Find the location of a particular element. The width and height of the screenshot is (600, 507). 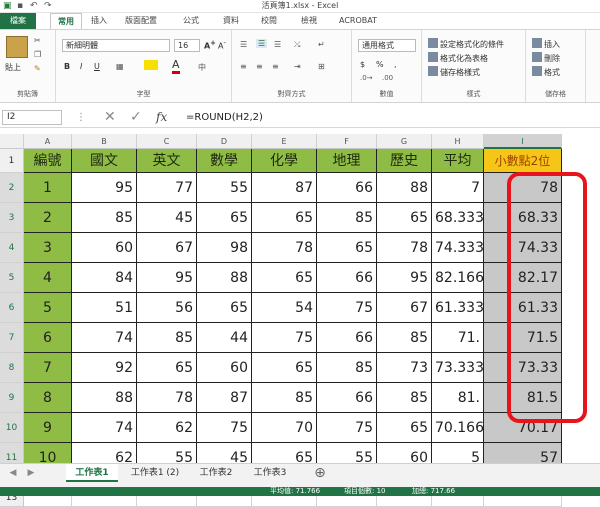

data-cell: 9 is located at coordinates (48, 428).